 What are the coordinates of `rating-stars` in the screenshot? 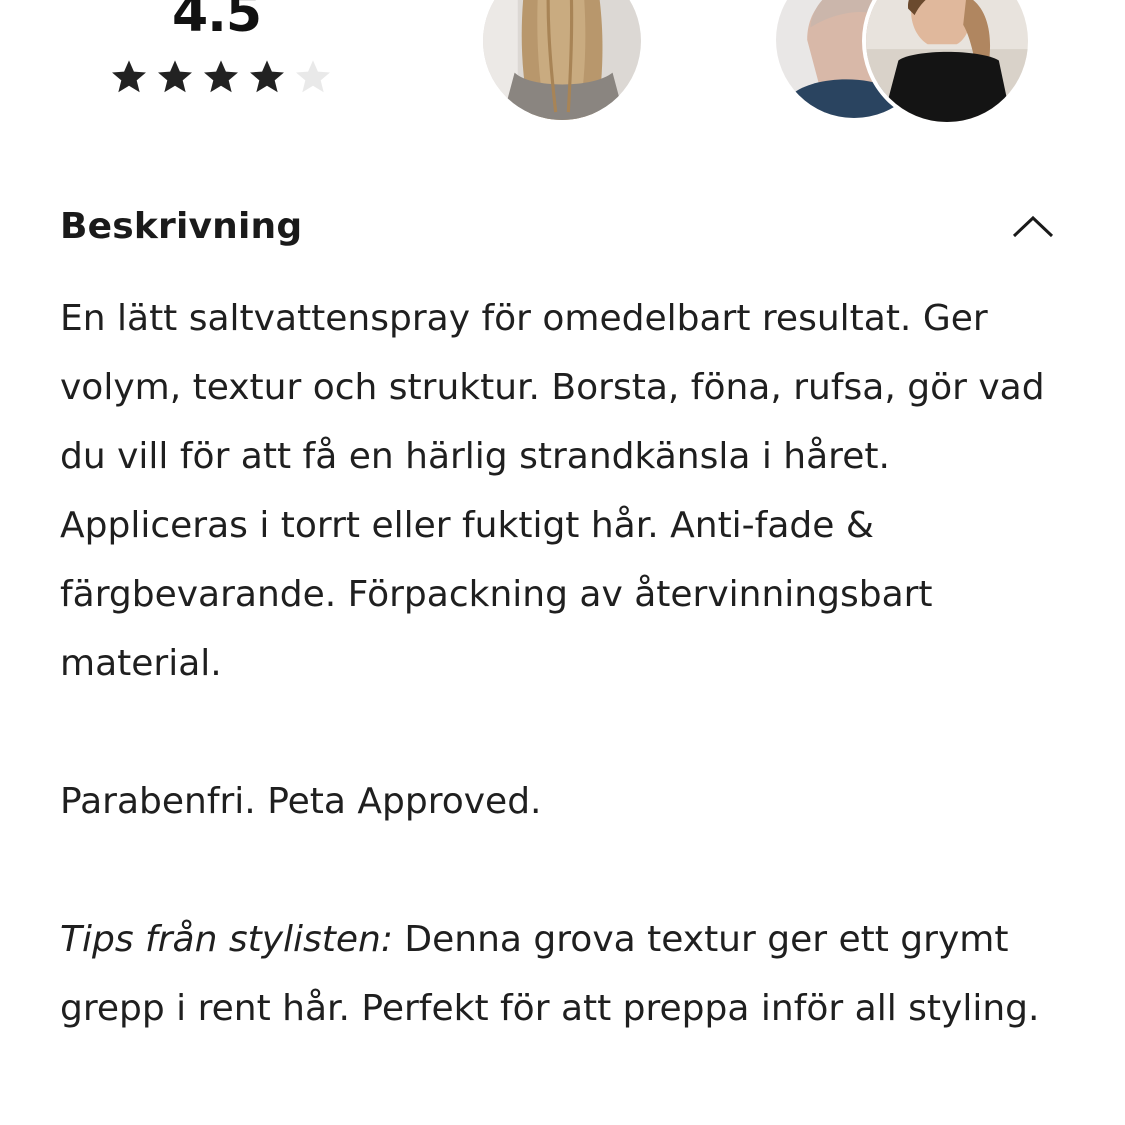 It's located at (221, 77).